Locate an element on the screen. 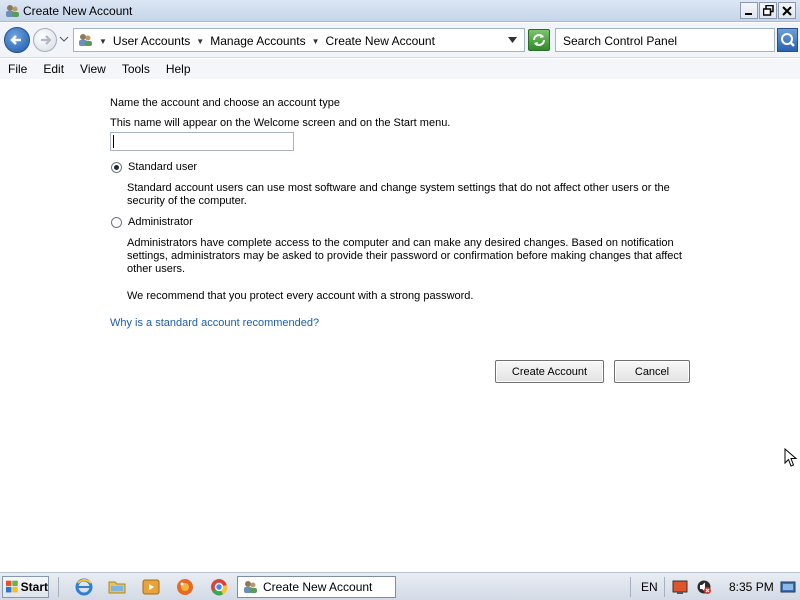  window-title: Create New Account is located at coordinates (78, 11).